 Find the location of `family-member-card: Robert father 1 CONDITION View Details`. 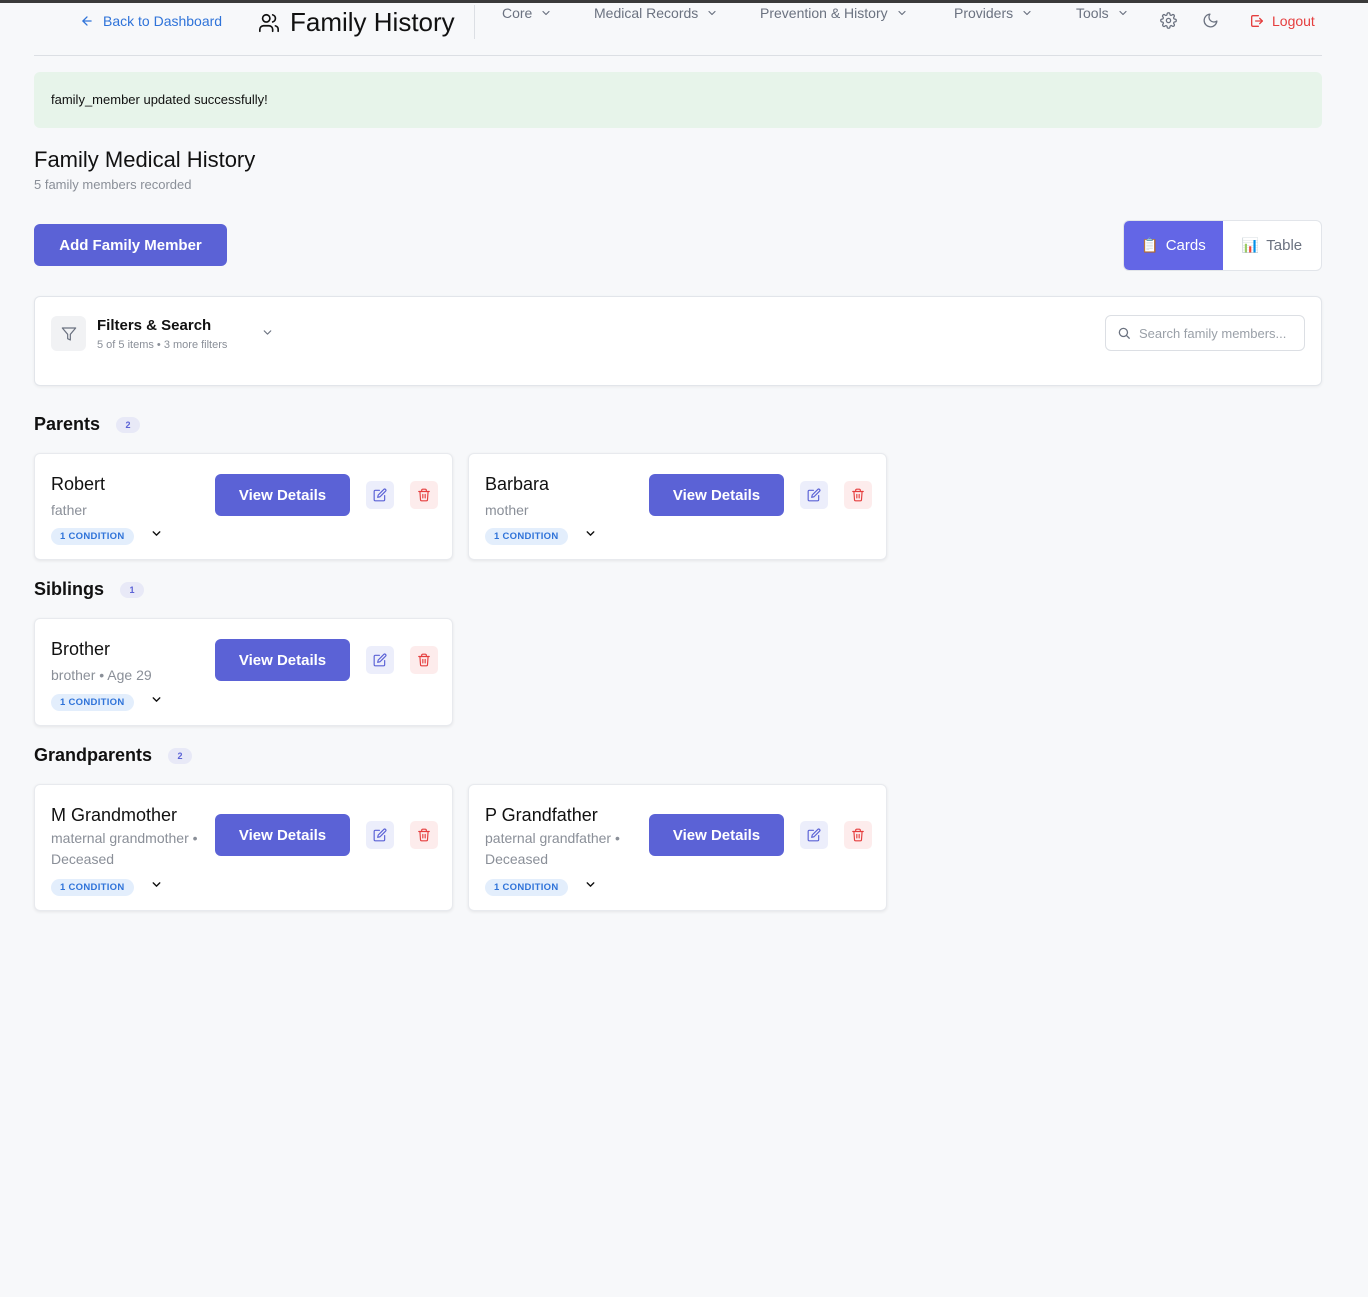

family-member-card: Robert father 1 CONDITION View Details is located at coordinates (243, 506).